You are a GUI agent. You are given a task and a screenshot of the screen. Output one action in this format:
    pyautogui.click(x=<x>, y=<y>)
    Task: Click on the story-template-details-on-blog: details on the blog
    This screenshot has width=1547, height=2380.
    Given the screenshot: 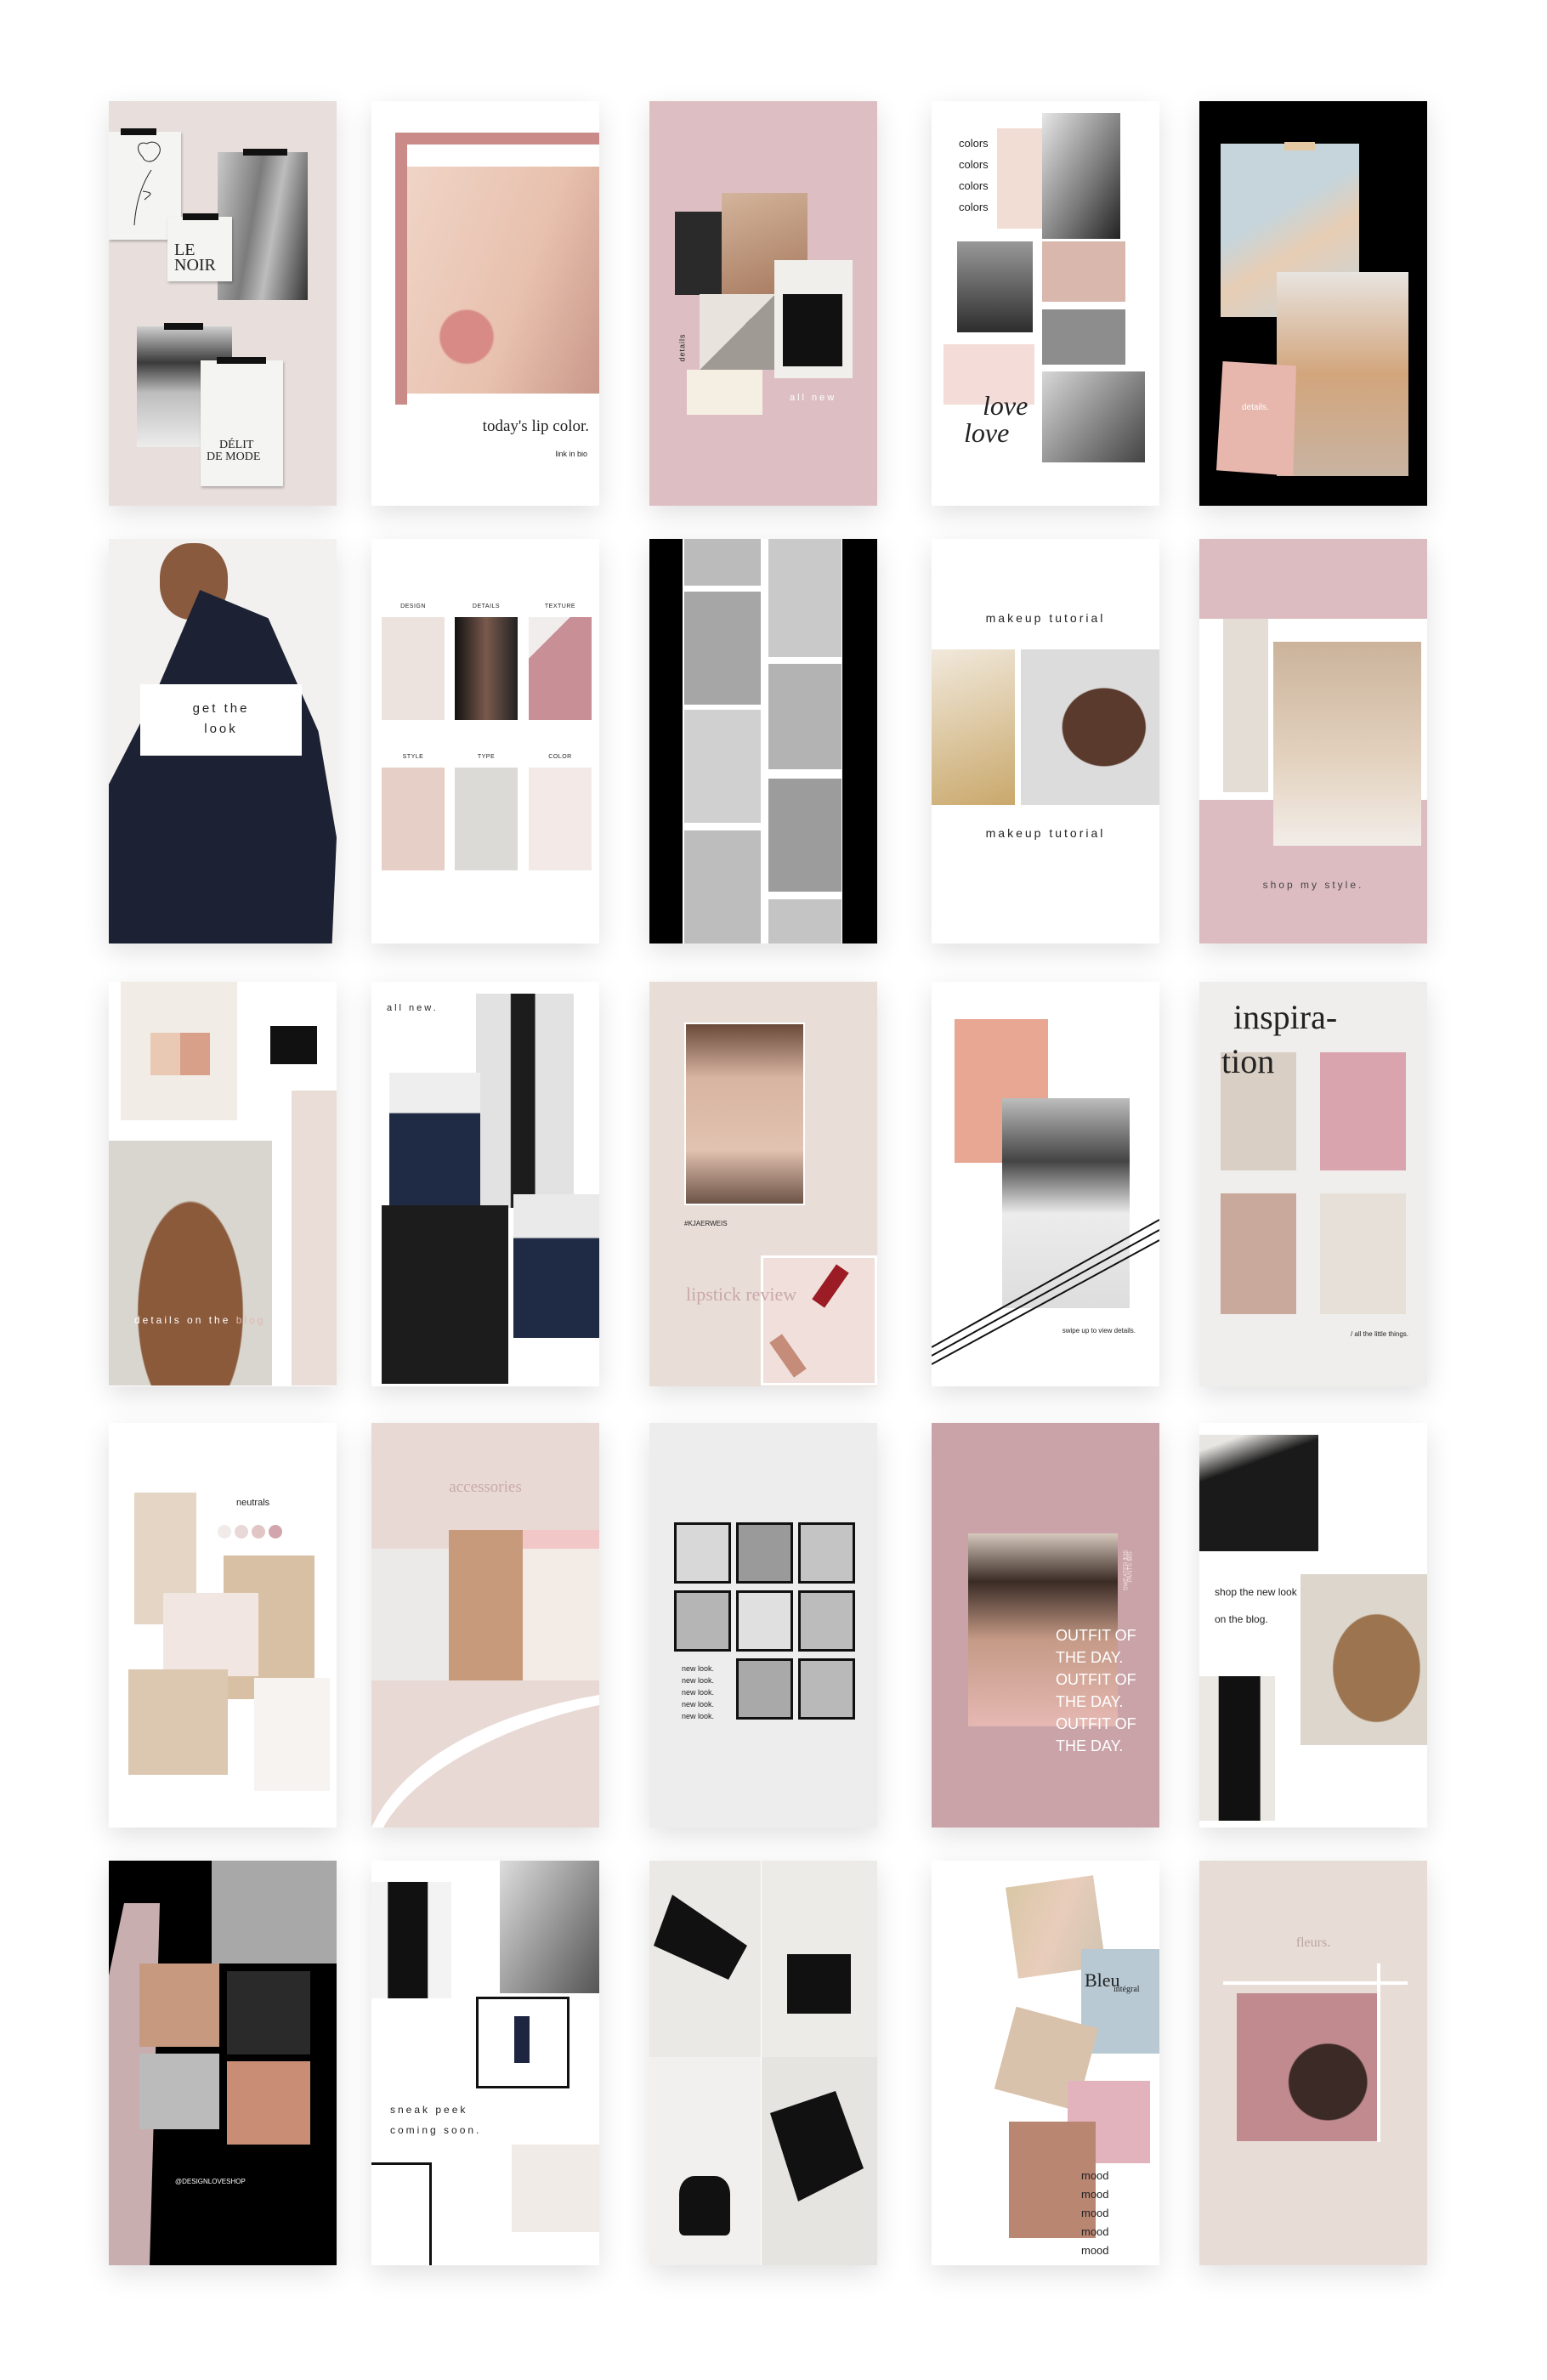 What is the action you would take?
    pyautogui.click(x=223, y=1184)
    